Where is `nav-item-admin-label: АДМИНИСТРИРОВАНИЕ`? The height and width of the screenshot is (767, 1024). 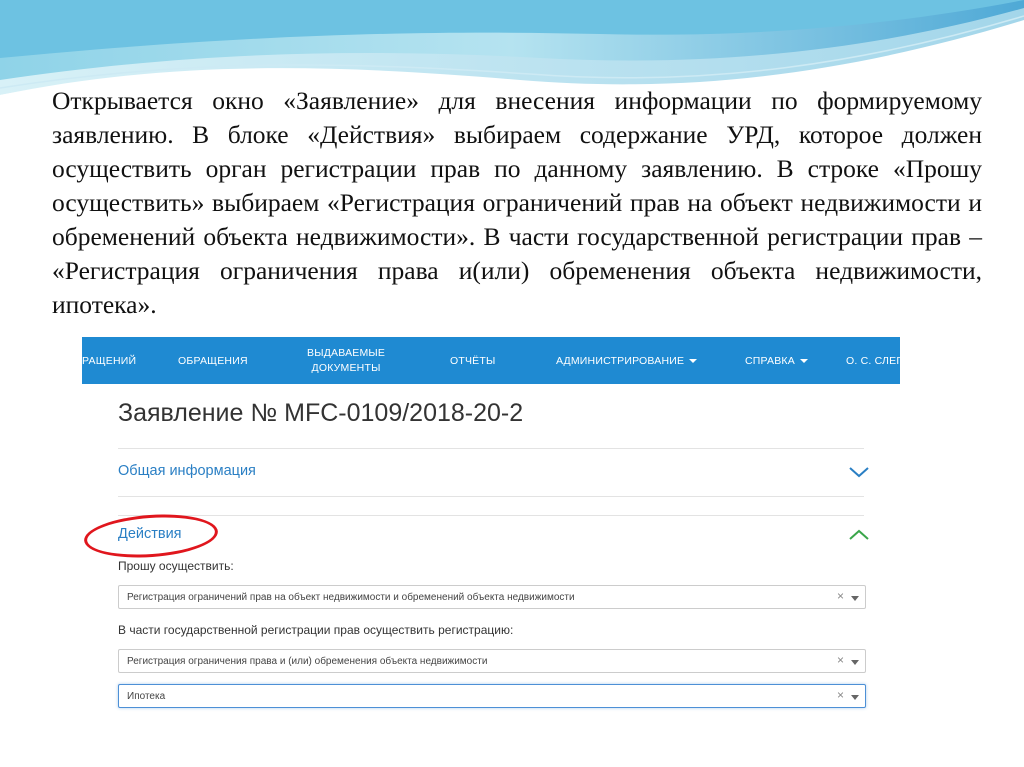 nav-item-admin-label: АДМИНИСТРИРОВАНИЕ is located at coordinates (620, 360).